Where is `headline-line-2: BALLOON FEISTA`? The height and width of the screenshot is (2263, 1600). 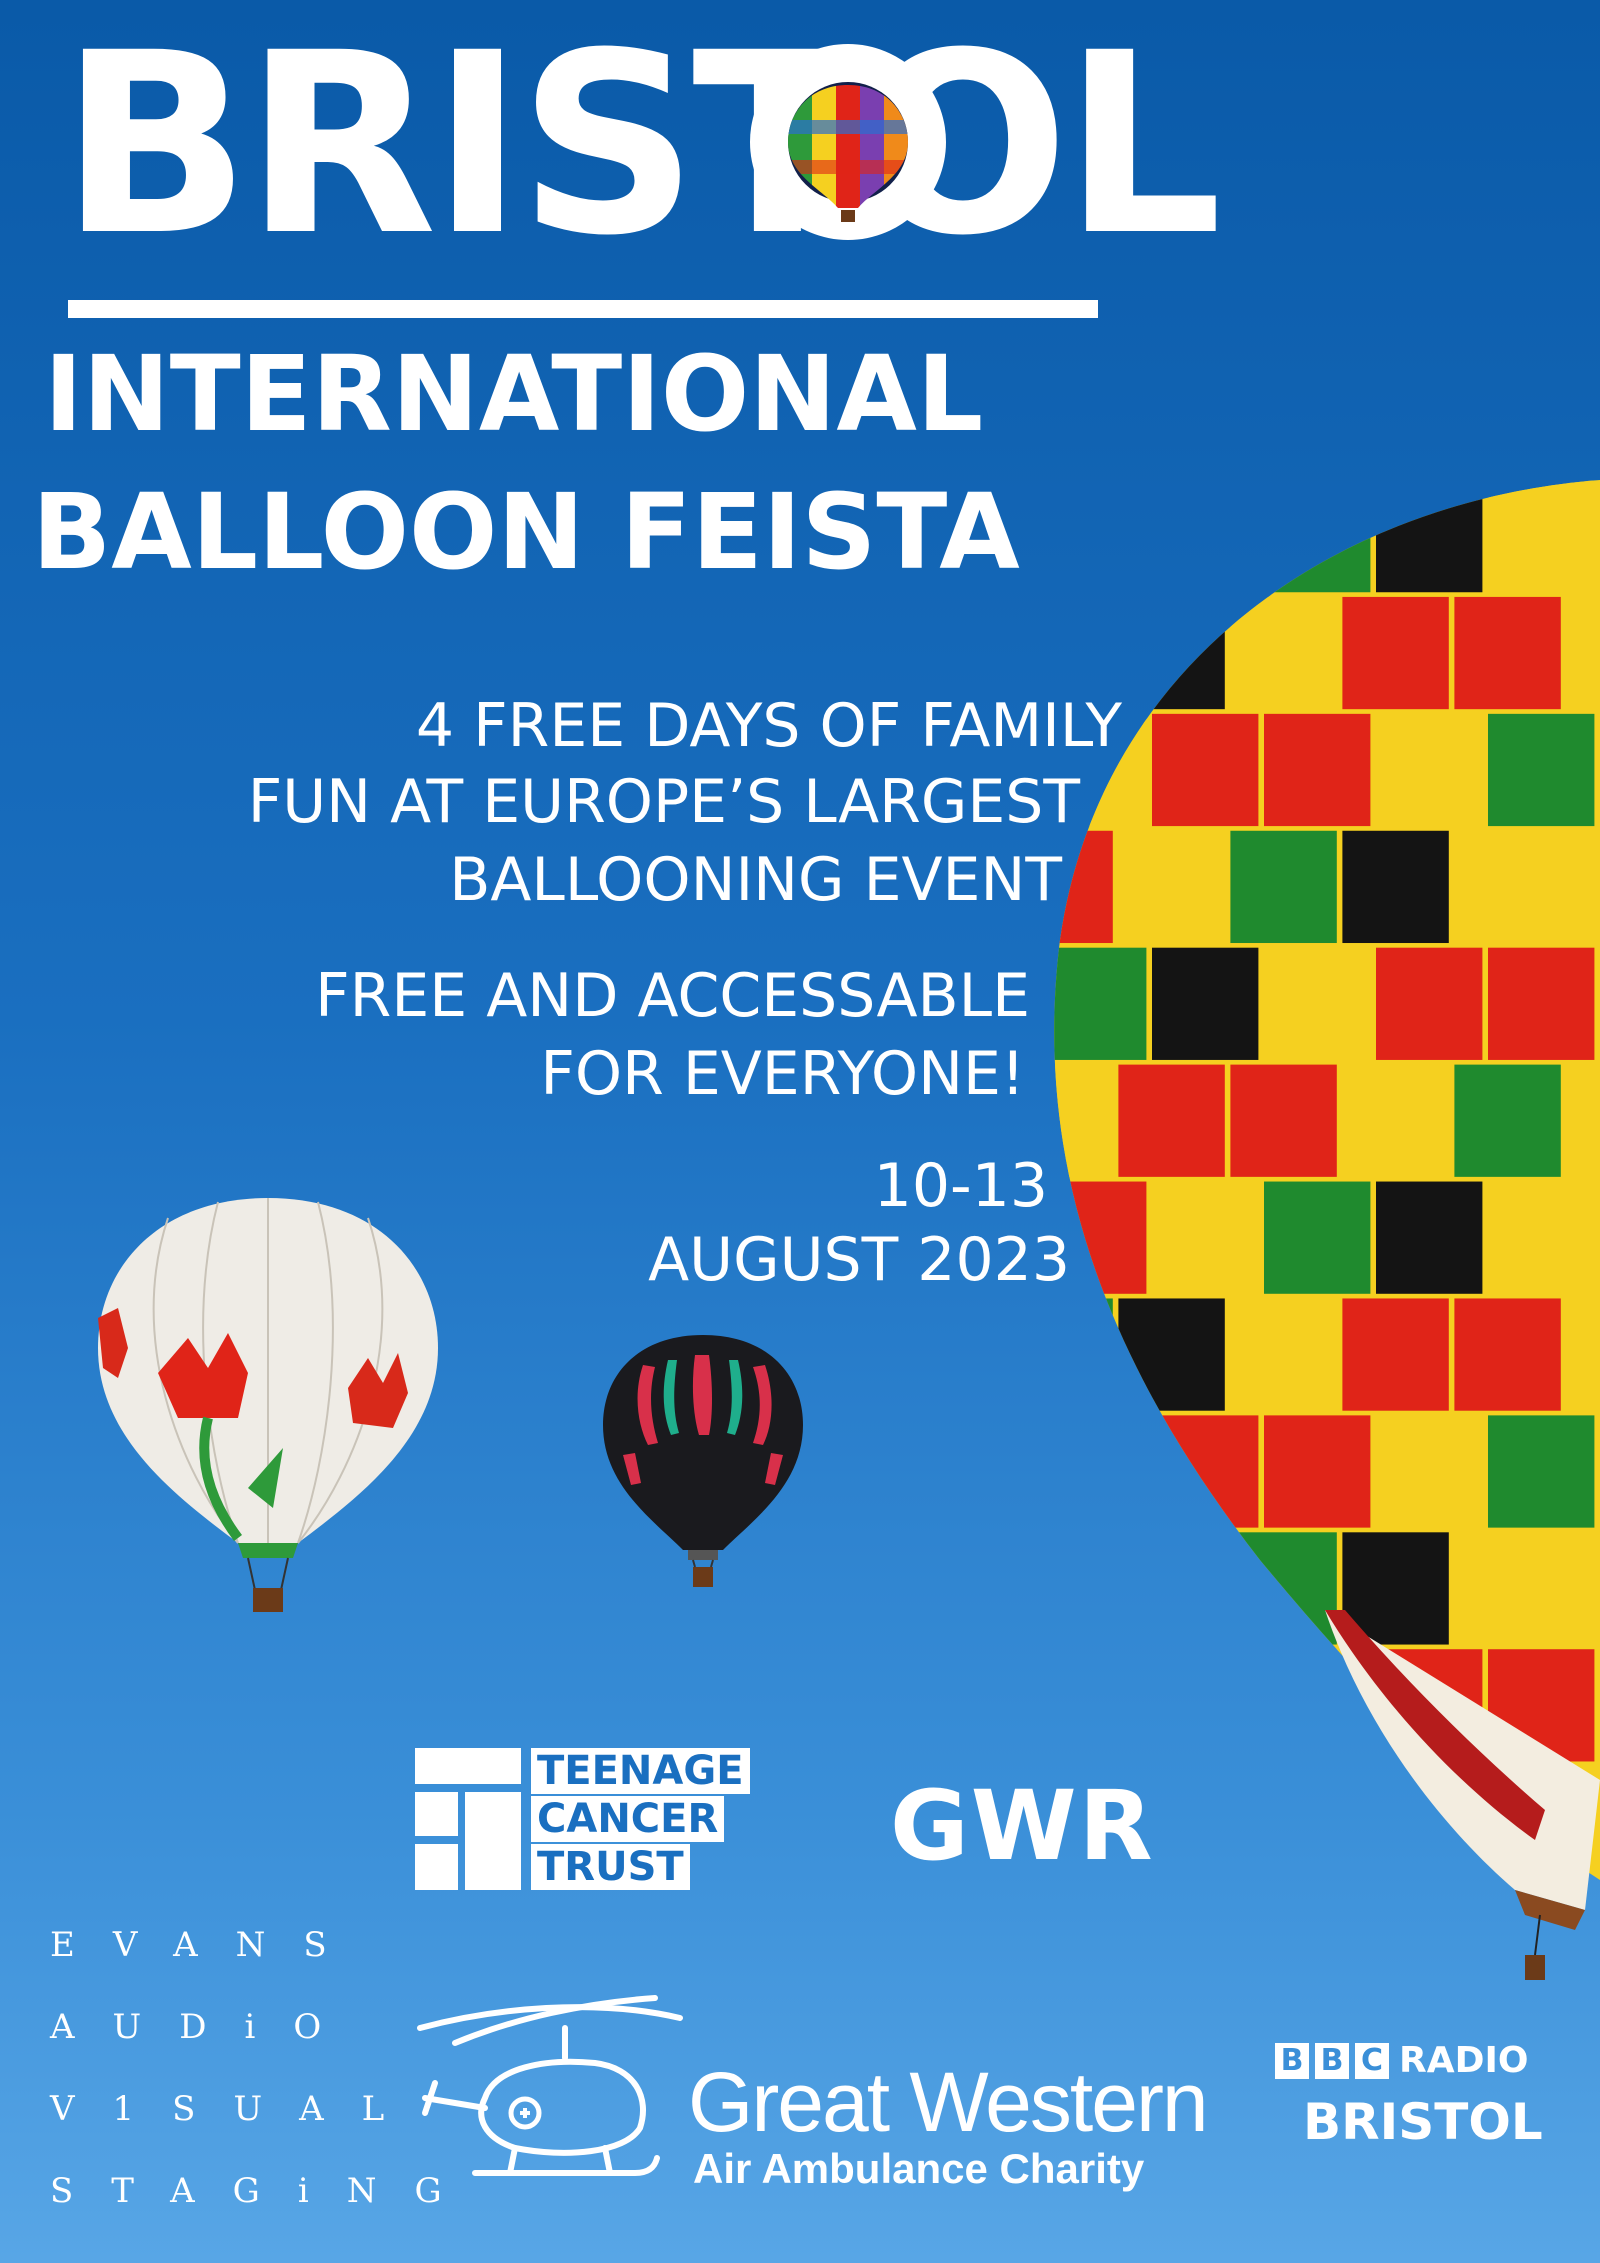 headline-line-2: BALLOON FEISTA is located at coordinates (526, 532).